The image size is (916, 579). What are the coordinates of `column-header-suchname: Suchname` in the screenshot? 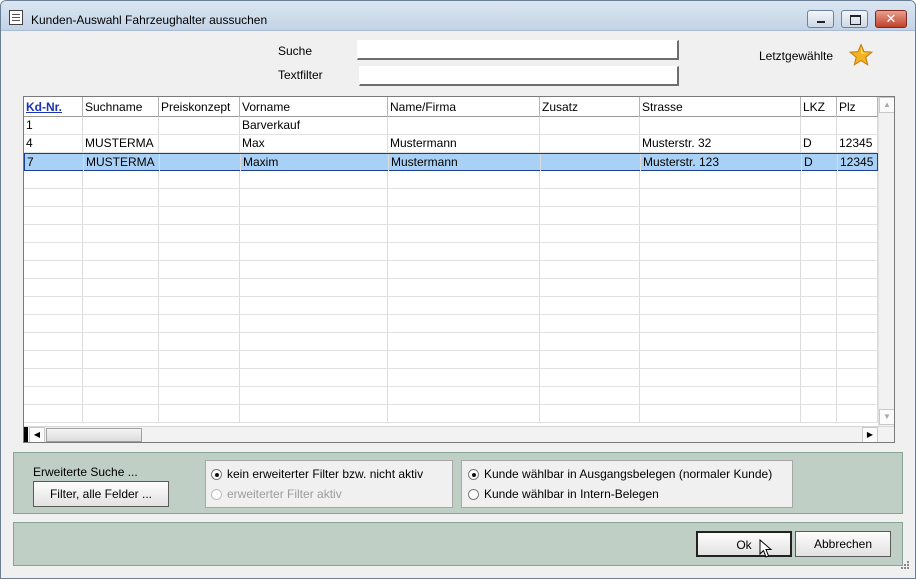 It's located at (121, 107).